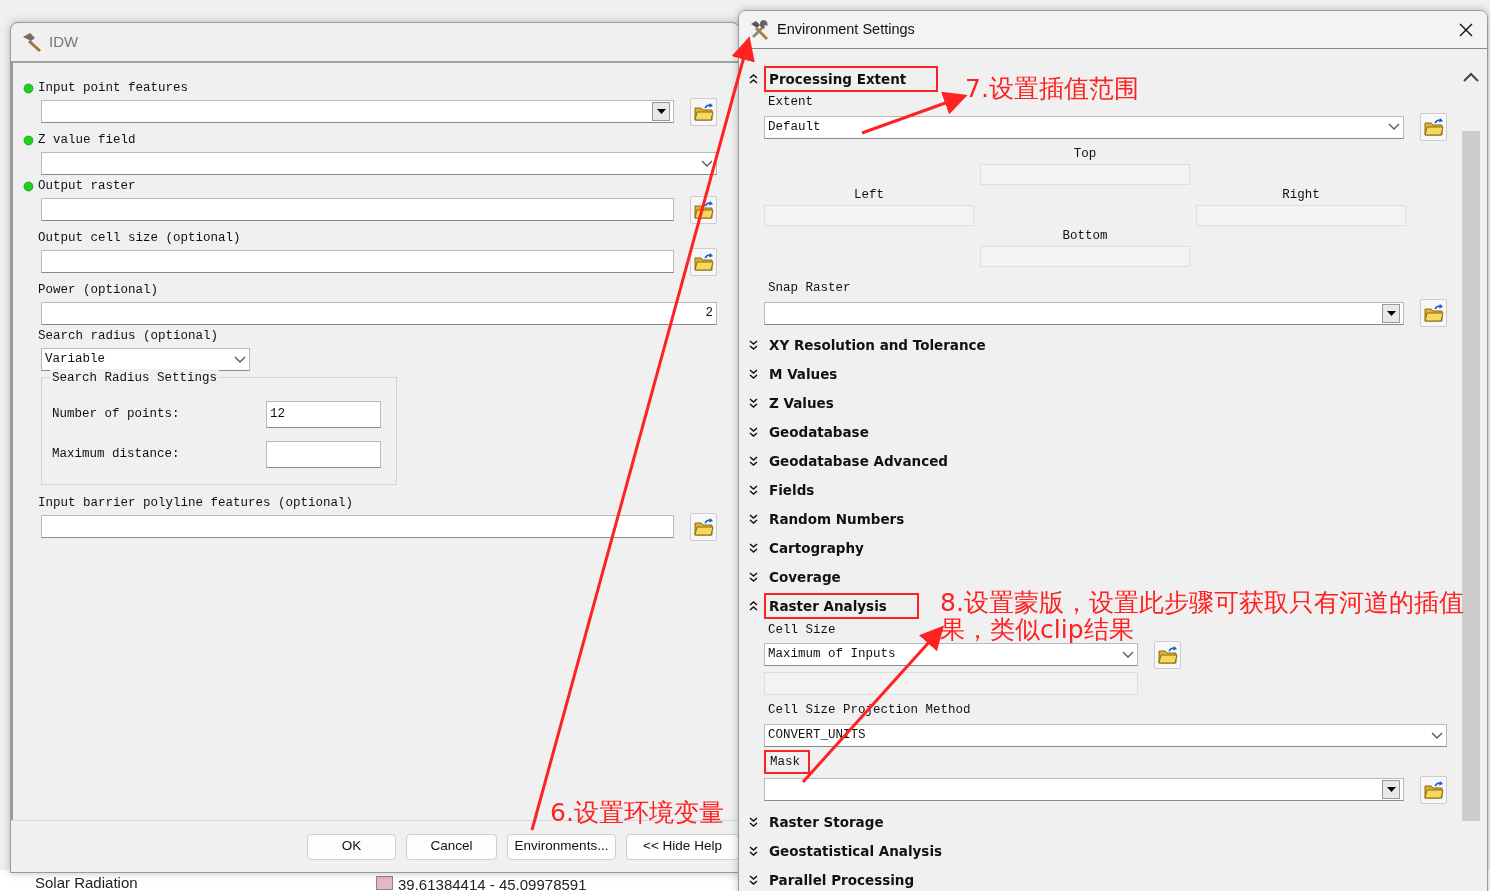  I want to click on section-title: Z Values, so click(801, 403).